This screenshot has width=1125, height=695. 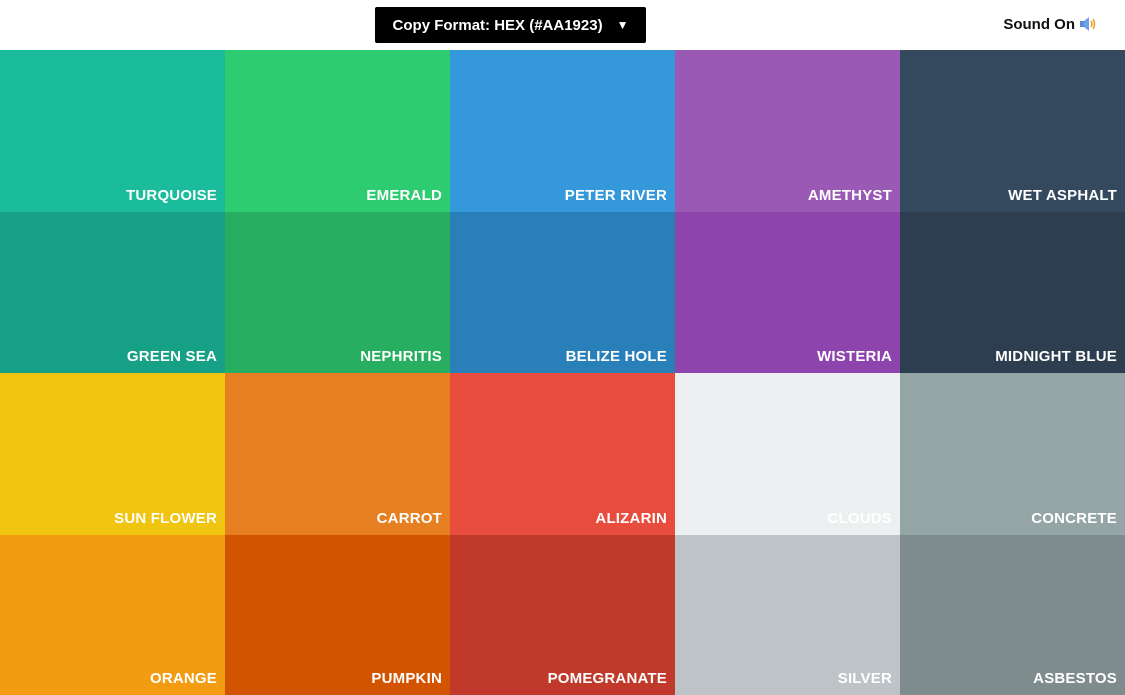 What do you see at coordinates (337, 131) in the screenshot?
I see `color-swatch: EMERALD` at bounding box center [337, 131].